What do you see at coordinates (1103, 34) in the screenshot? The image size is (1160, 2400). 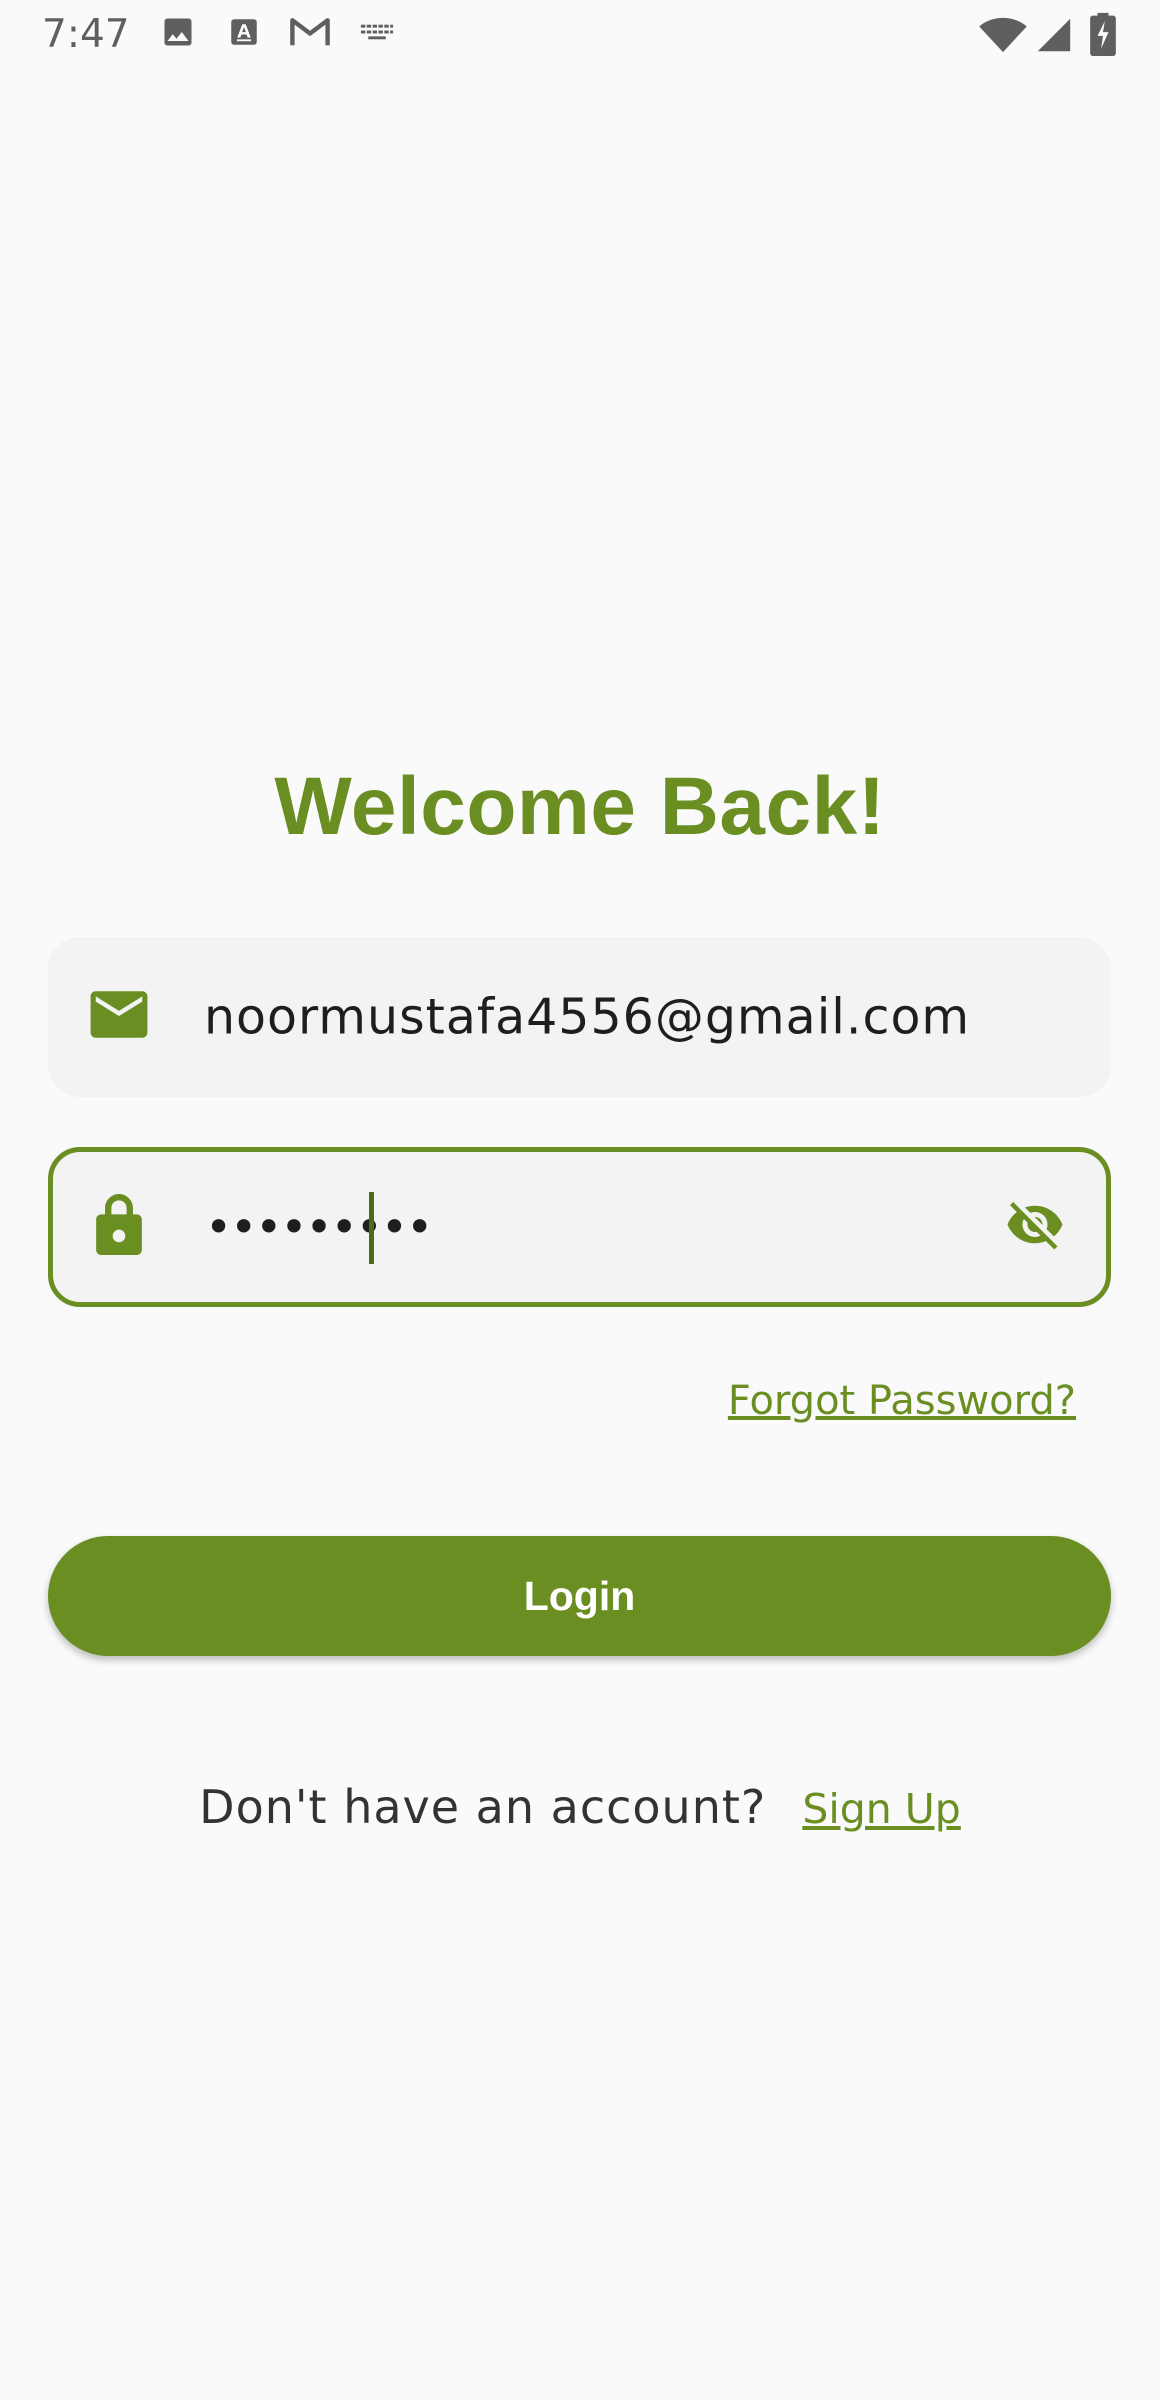 I see `battery-charging-icon` at bounding box center [1103, 34].